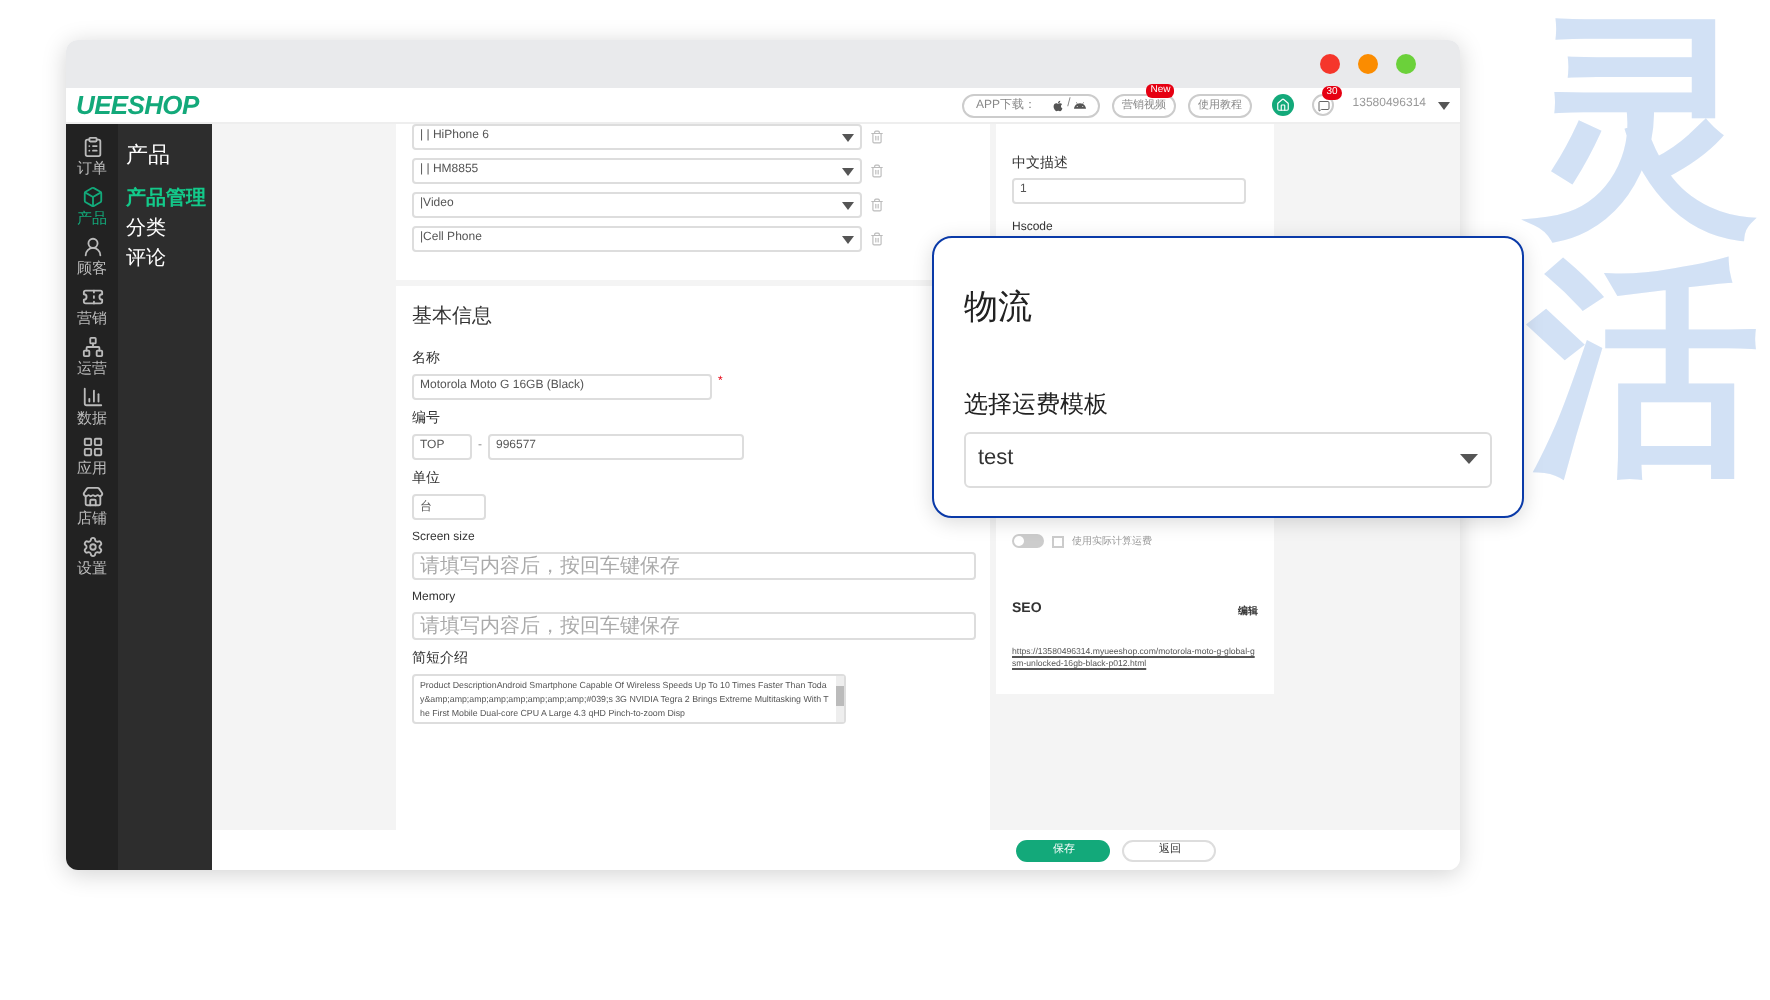 This screenshot has width=1770, height=1000. I want to click on popup-title: 物流, so click(998, 308).